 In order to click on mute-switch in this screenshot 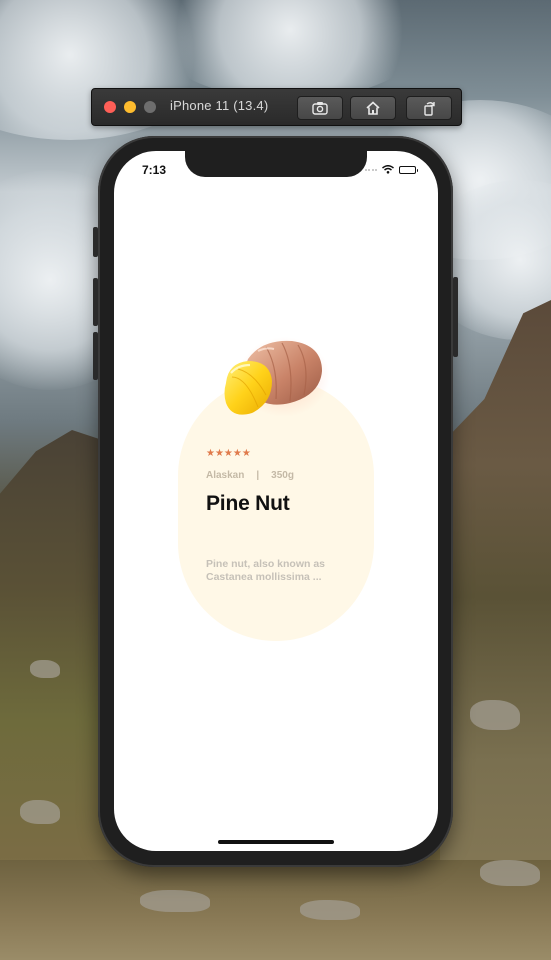, I will do `click(95, 242)`.